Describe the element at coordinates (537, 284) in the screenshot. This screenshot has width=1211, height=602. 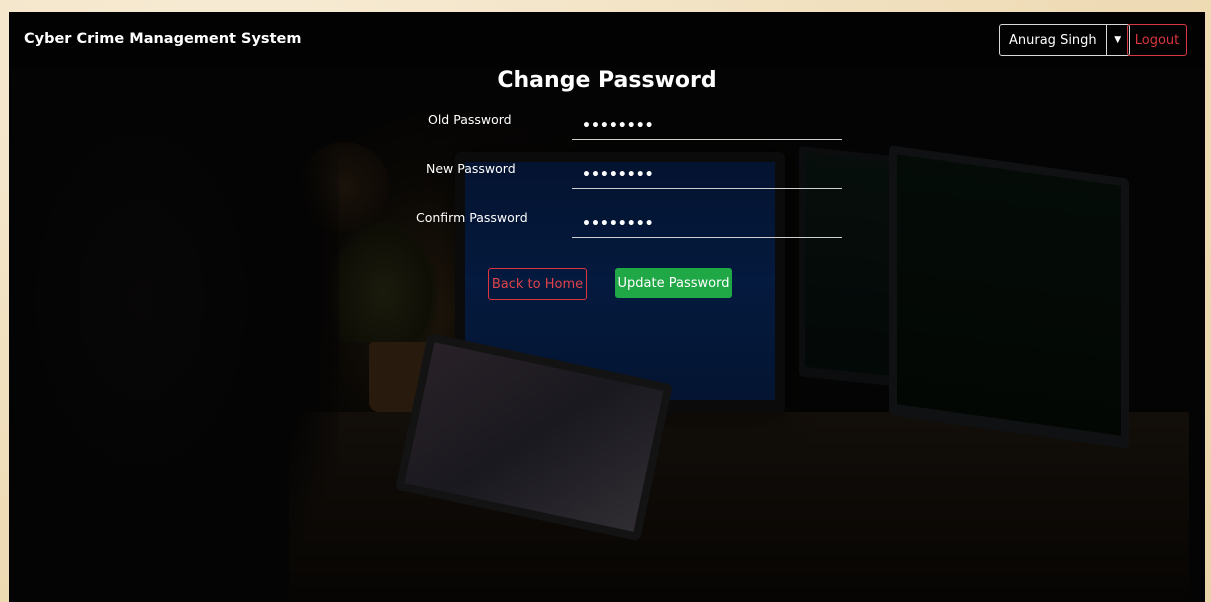
I see `back-to-home-button: Back to Home` at that location.